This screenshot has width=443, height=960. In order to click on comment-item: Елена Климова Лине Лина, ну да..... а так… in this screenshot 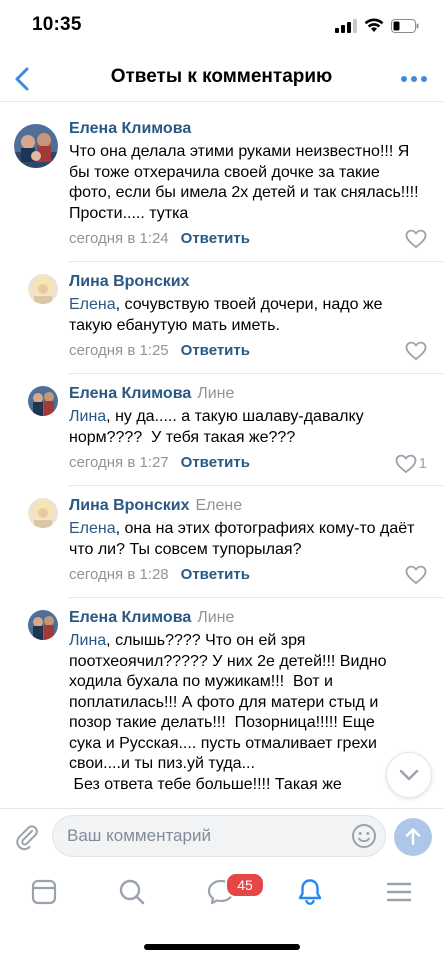, I will do `click(221, 430)`.